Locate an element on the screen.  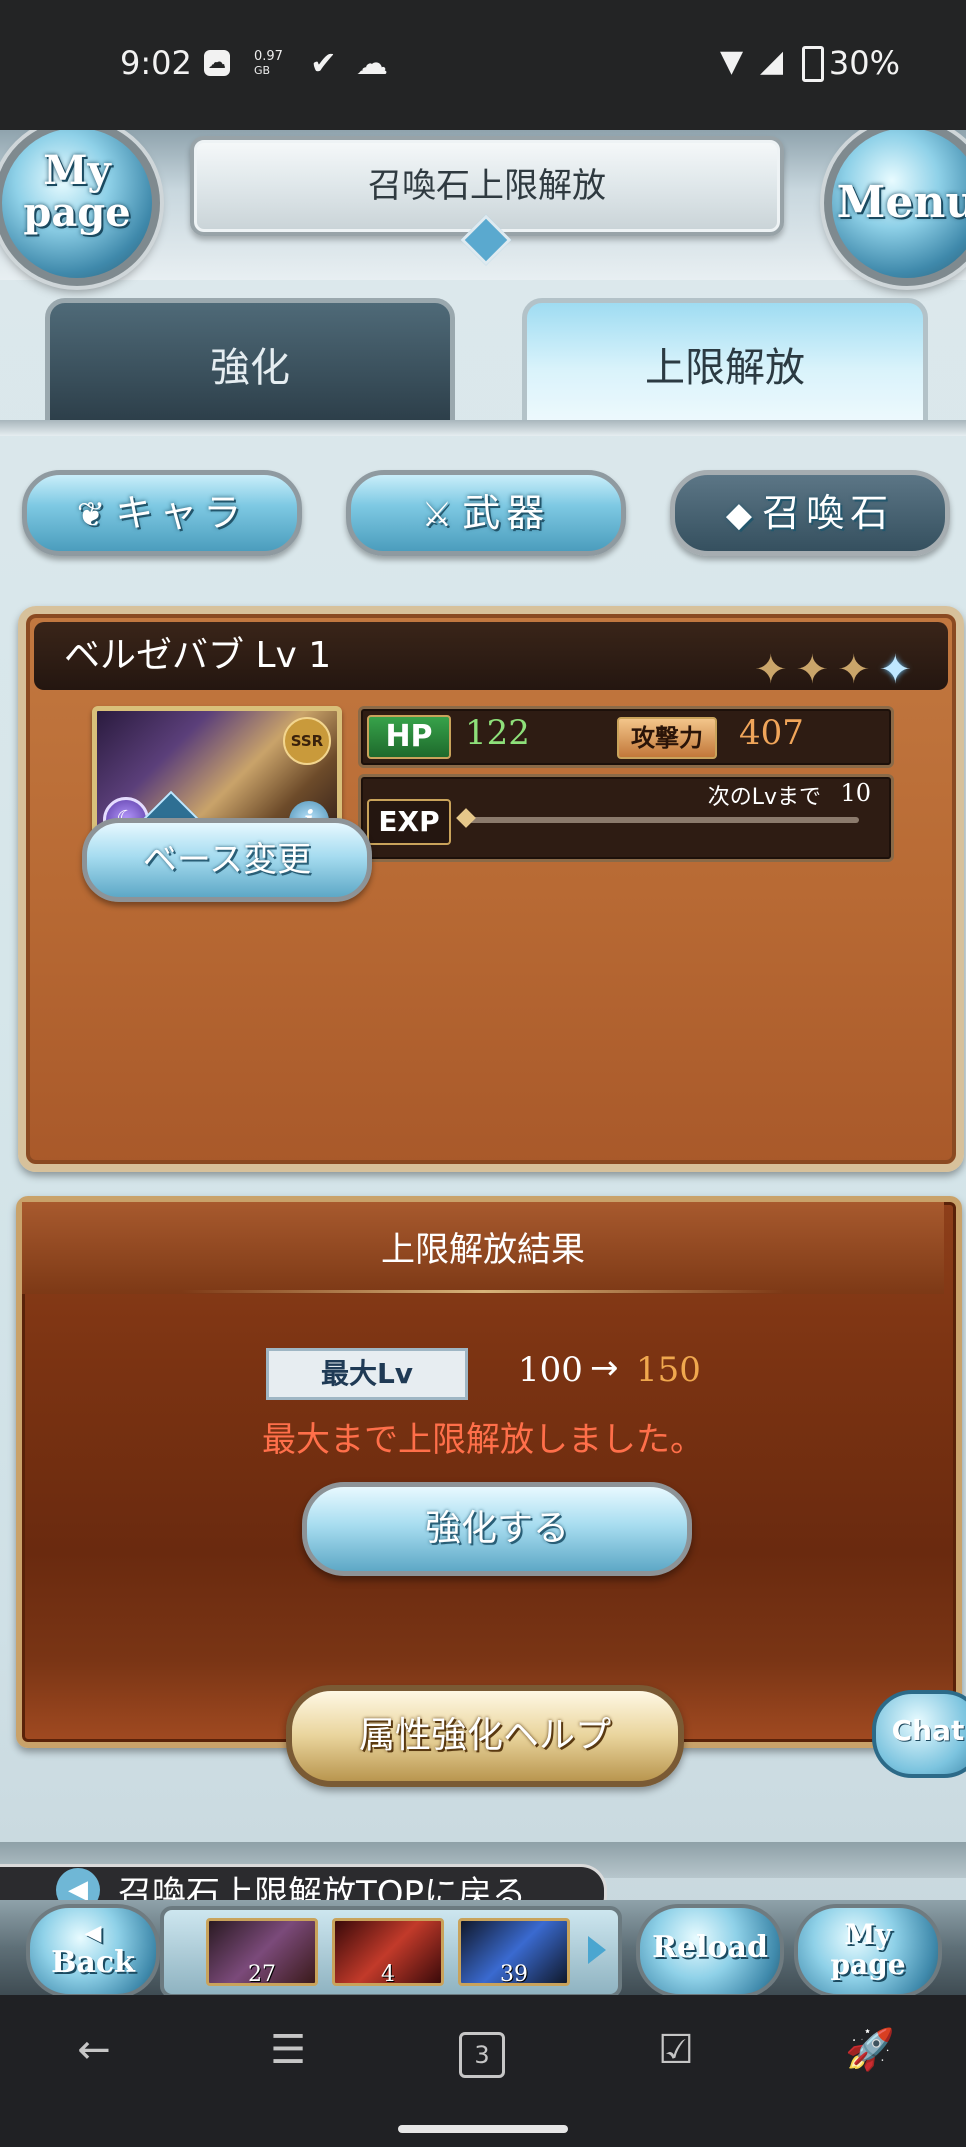
game-bottom-bar: ◀ Back 27 4 39 Reload My page is located at coordinates (483, 1947).